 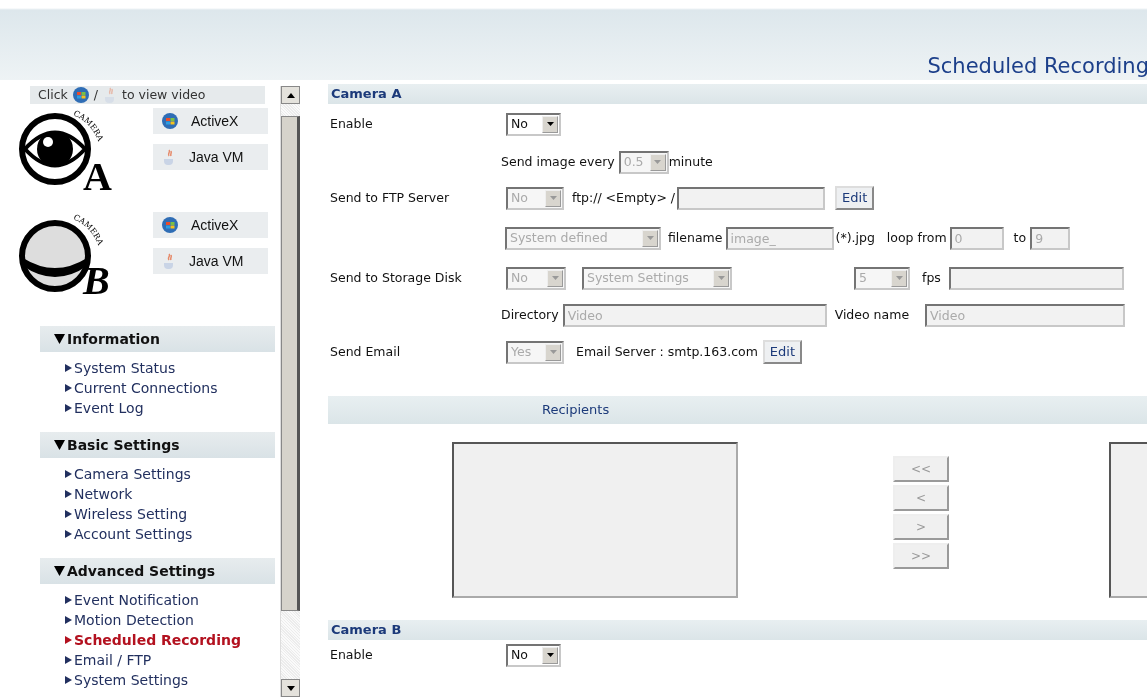 What do you see at coordinates (737, 94) in the screenshot?
I see `section-header: Camera A` at bounding box center [737, 94].